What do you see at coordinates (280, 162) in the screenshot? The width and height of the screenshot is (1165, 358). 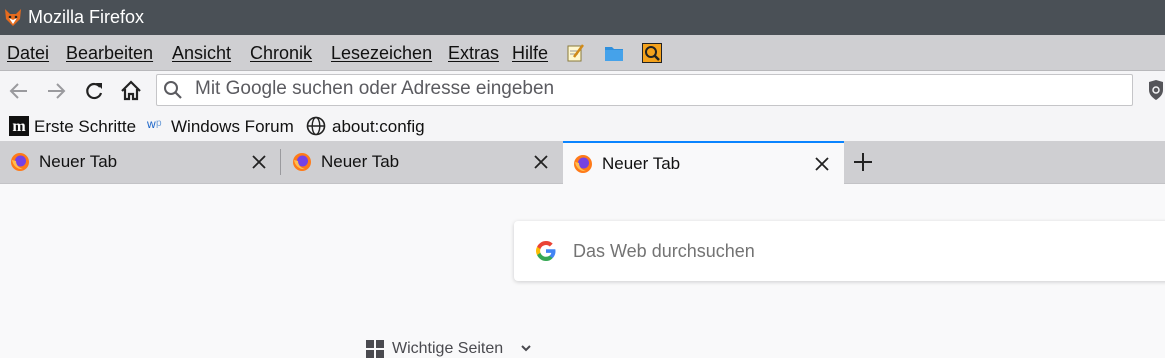 I see `tab-separator` at bounding box center [280, 162].